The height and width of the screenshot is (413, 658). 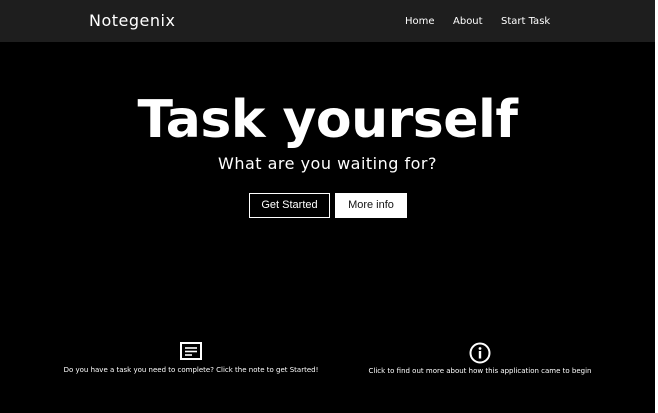 I want to click on nav-start-task-link: Start Task, so click(x=525, y=21).